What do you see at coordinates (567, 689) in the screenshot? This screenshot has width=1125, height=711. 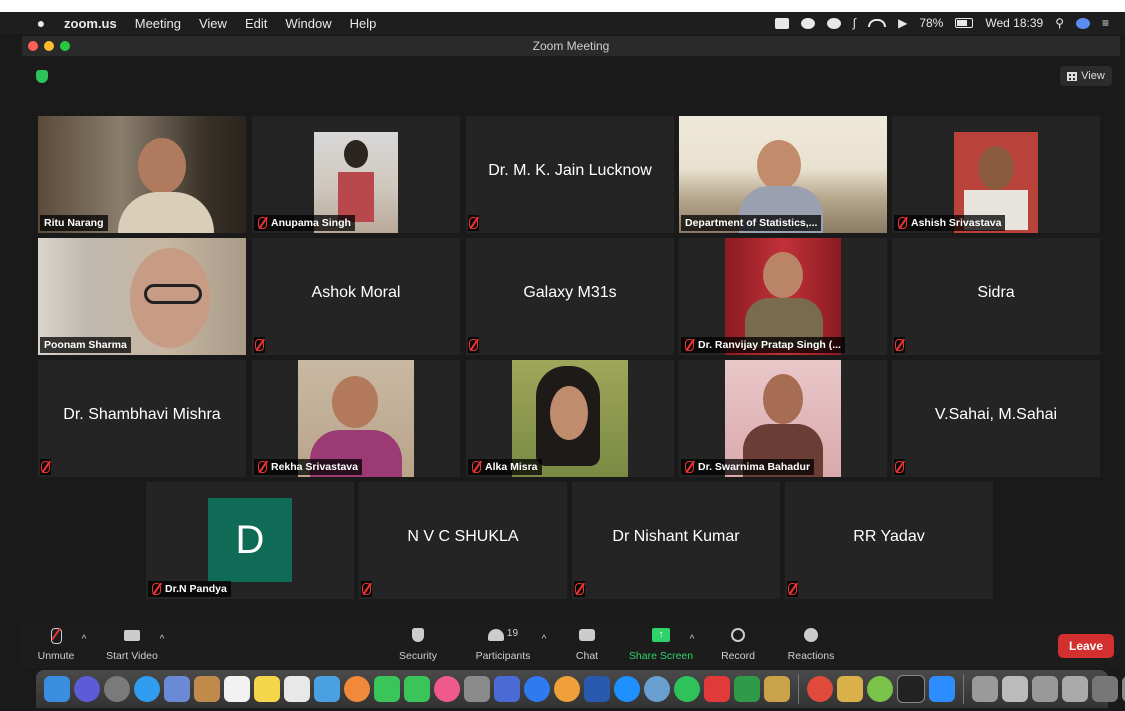 I see `books-icon` at bounding box center [567, 689].